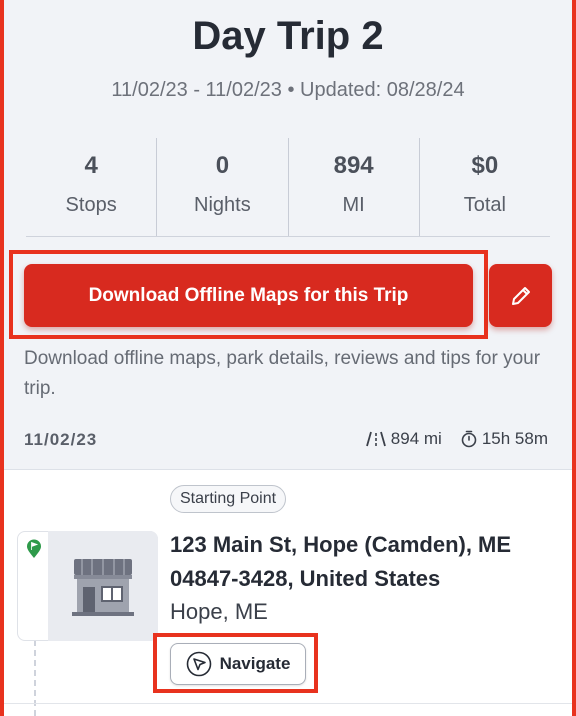  What do you see at coordinates (61, 439) in the screenshot?
I see `day-date: 11/02/23` at bounding box center [61, 439].